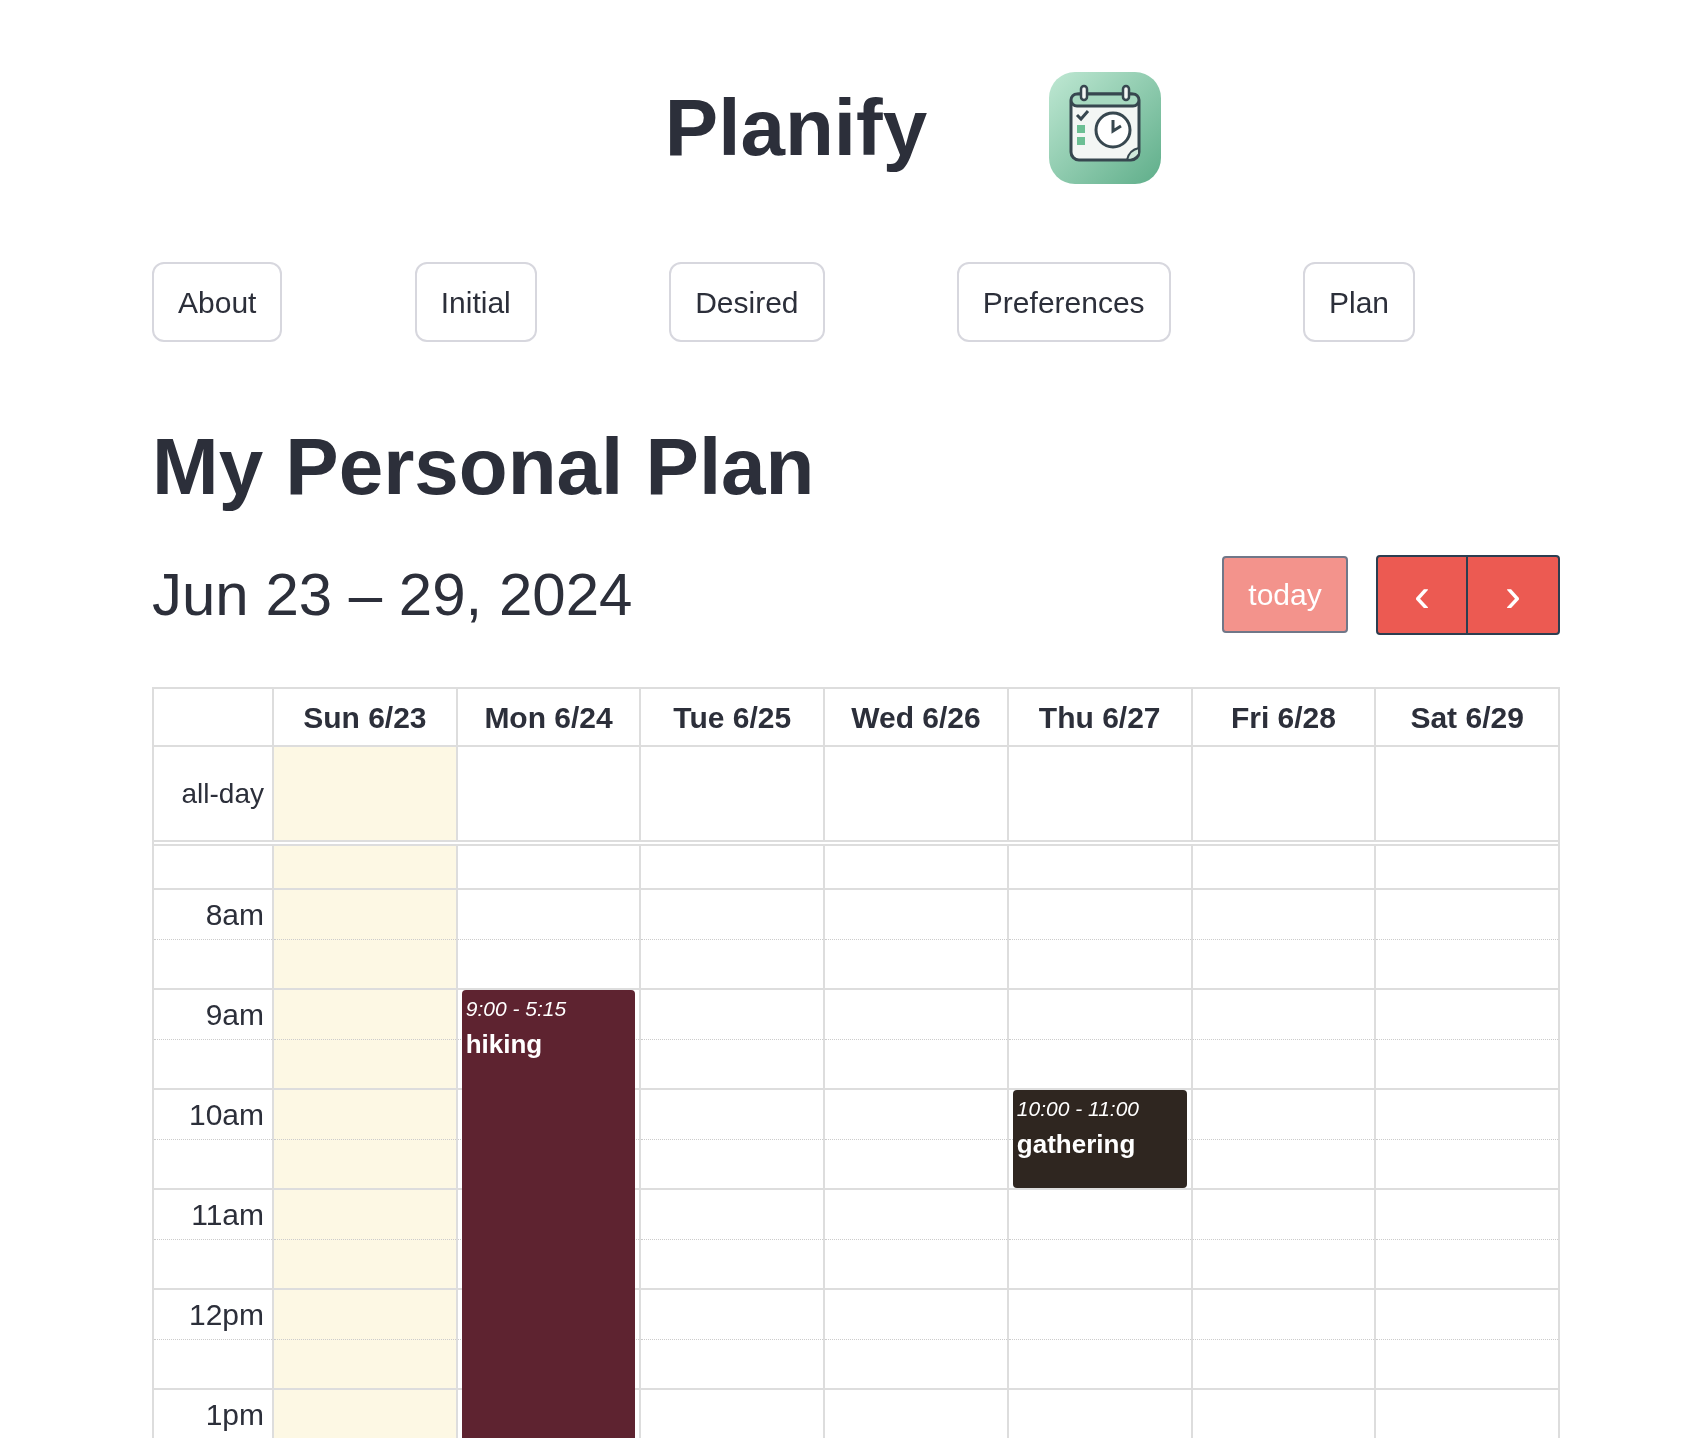 This screenshot has height=1438, width=1688. What do you see at coordinates (364, 717) in the screenshot?
I see `day-header: Sun 6/23` at bounding box center [364, 717].